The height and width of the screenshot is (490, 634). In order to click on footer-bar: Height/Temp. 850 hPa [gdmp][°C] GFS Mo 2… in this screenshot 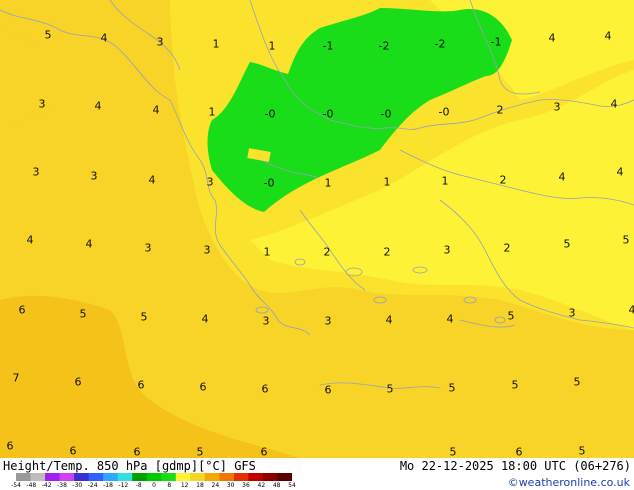, I will do `click(317, 474)`.